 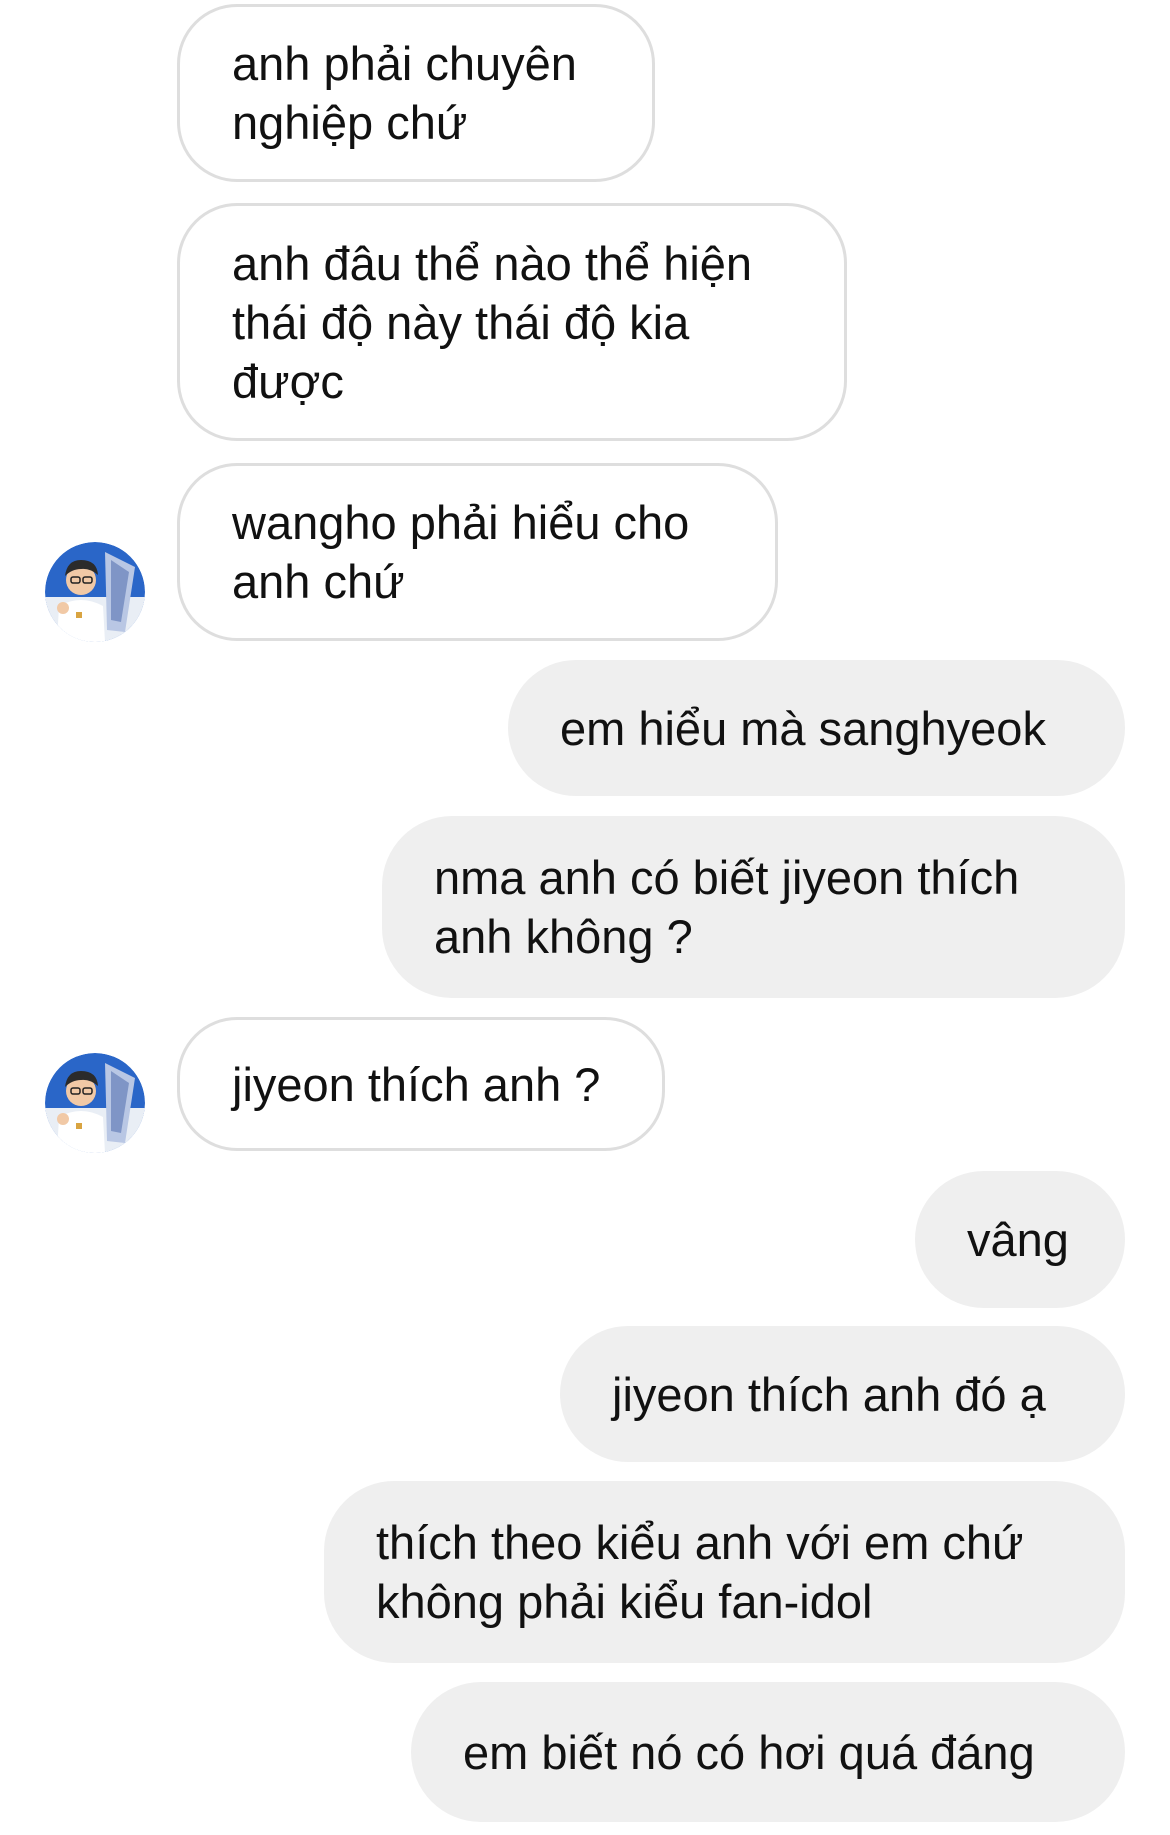 What do you see at coordinates (829, 1394) in the screenshot?
I see `message-text: jiyeon thích anh đó ạ` at bounding box center [829, 1394].